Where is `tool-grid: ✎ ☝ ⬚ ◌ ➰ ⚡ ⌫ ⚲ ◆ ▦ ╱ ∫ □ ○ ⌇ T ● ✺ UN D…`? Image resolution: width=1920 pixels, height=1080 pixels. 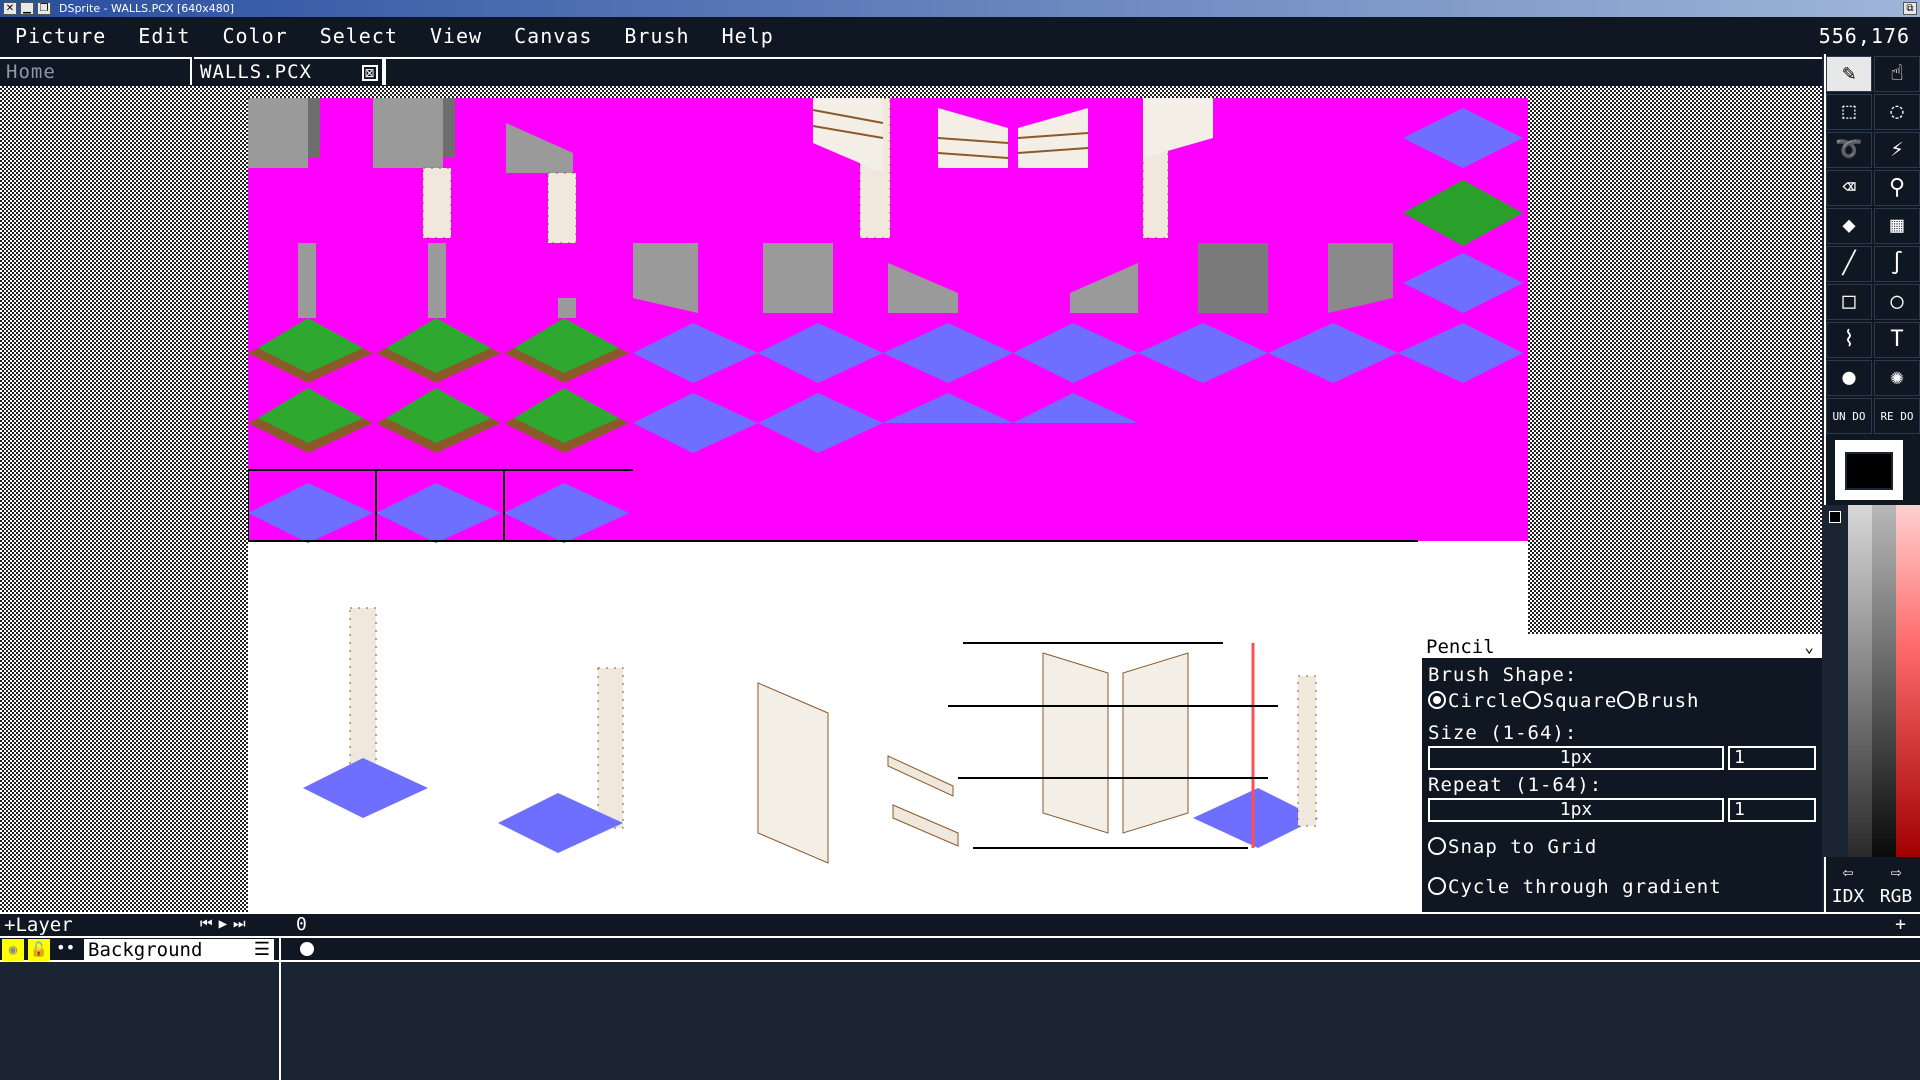 tool-grid: ✎ ☝ ⬚ ◌ ➰ ⚡ ⌫ ⚲ ◆ ▦ ╱ ∫ □ ○ ⌇ T ● ✺ UN D… is located at coordinates (1873, 246).